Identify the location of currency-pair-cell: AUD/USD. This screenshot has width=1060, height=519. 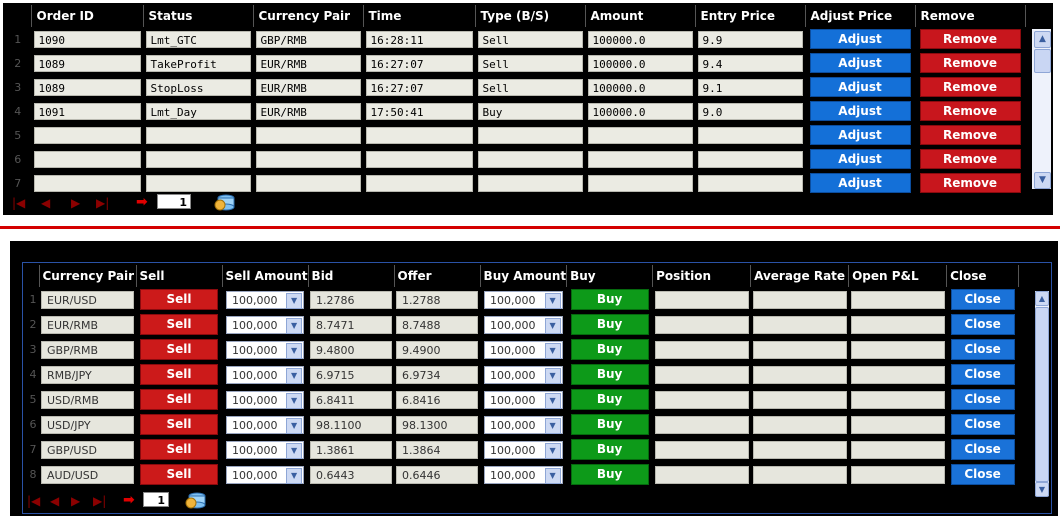
(87, 474).